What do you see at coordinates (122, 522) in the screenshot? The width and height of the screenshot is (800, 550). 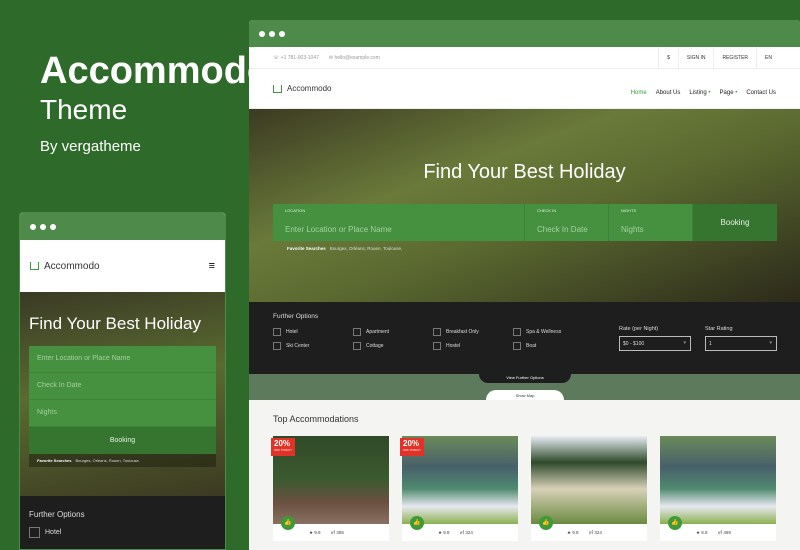 I see `mobile-further-options: Further Options Hotel` at bounding box center [122, 522].